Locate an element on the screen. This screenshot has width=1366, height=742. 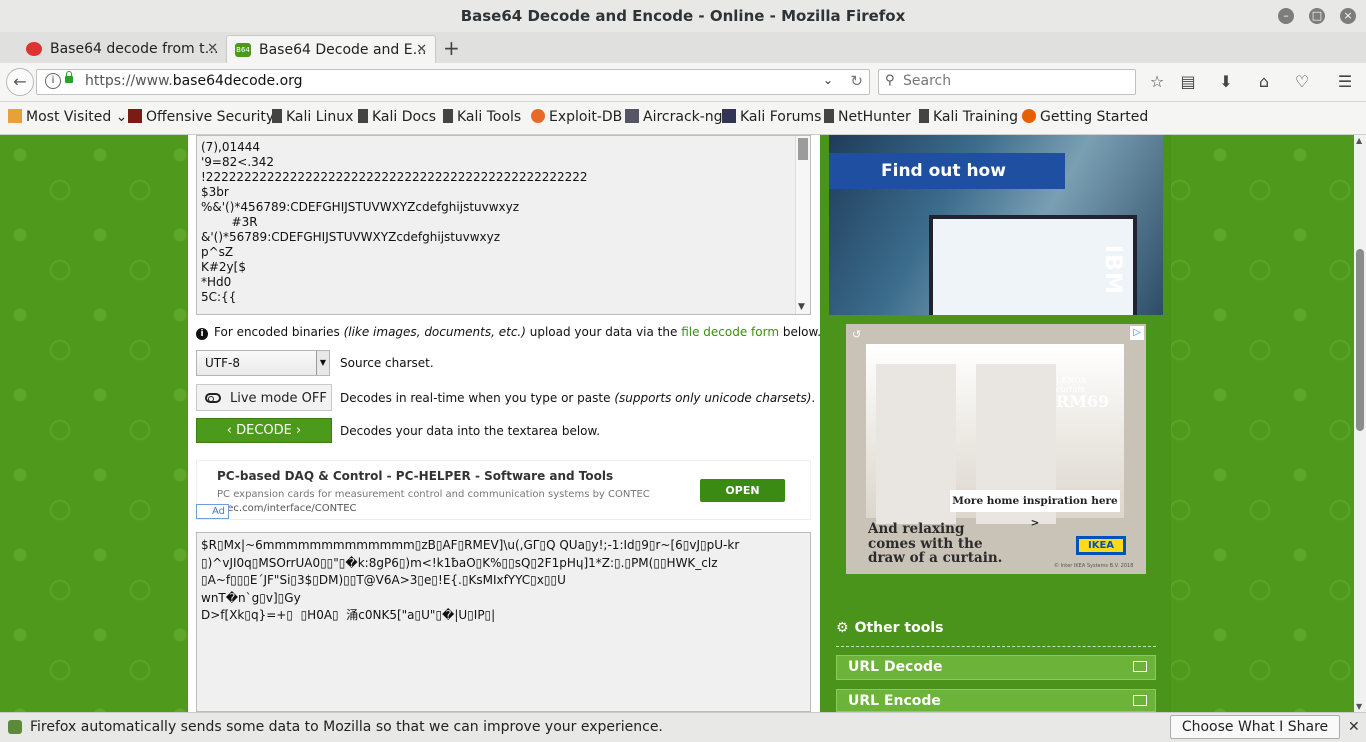
curtain-left-illustration is located at coordinates (916, 444).